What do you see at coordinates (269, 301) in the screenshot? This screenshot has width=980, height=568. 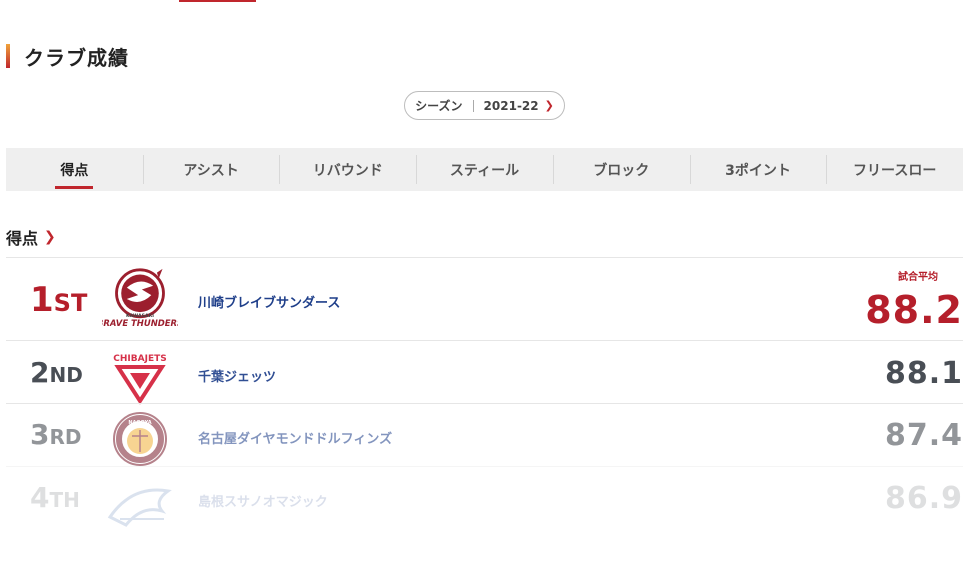 I see `team-name-link: 川崎ブレイブサンダース` at bounding box center [269, 301].